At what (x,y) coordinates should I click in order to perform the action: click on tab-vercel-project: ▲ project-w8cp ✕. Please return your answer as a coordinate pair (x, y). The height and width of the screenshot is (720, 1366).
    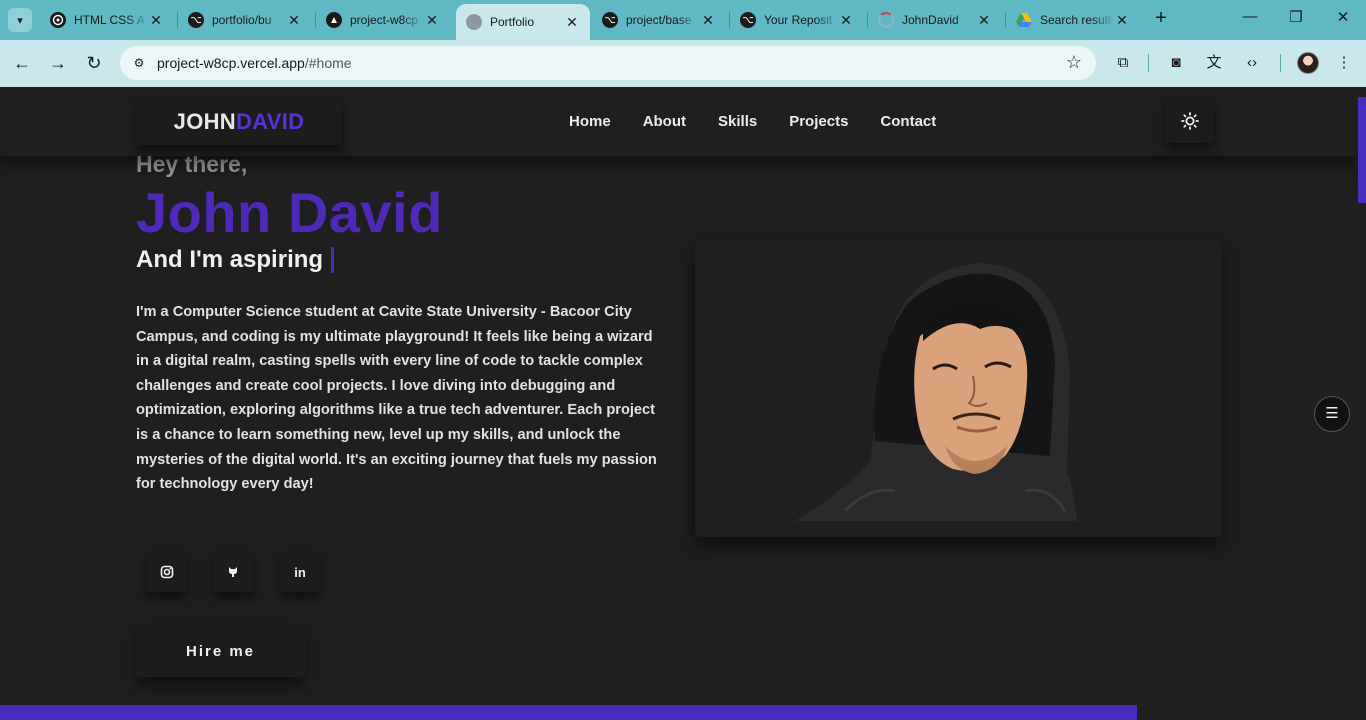
    Looking at the image, I should click on (383, 20).